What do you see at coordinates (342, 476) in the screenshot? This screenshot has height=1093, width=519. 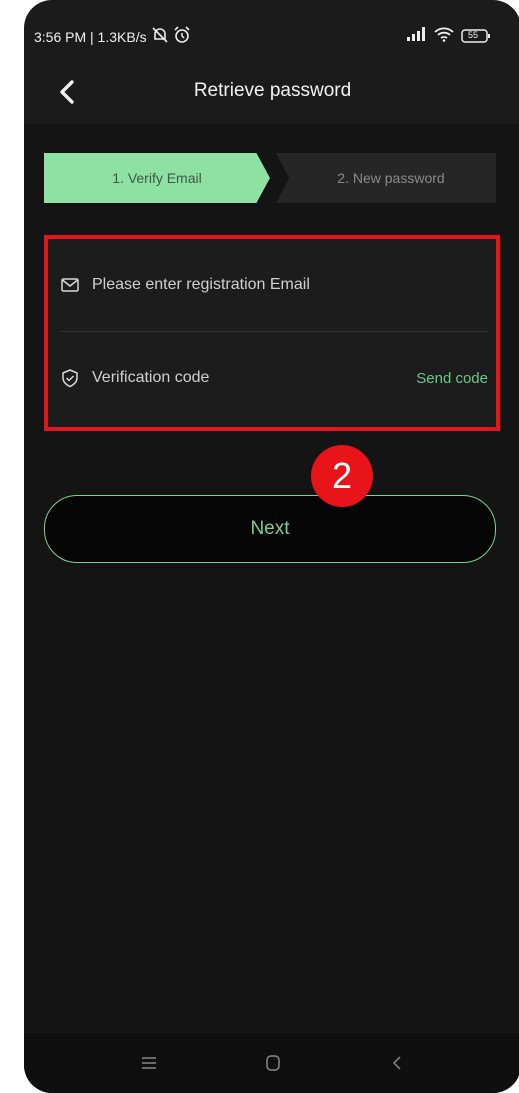 I see `annotation-badge: 2` at bounding box center [342, 476].